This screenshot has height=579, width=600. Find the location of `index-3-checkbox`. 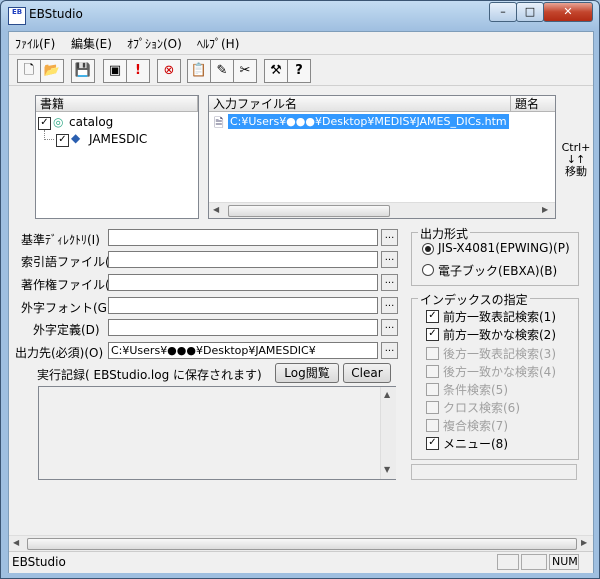

index-3-checkbox is located at coordinates (432, 353).